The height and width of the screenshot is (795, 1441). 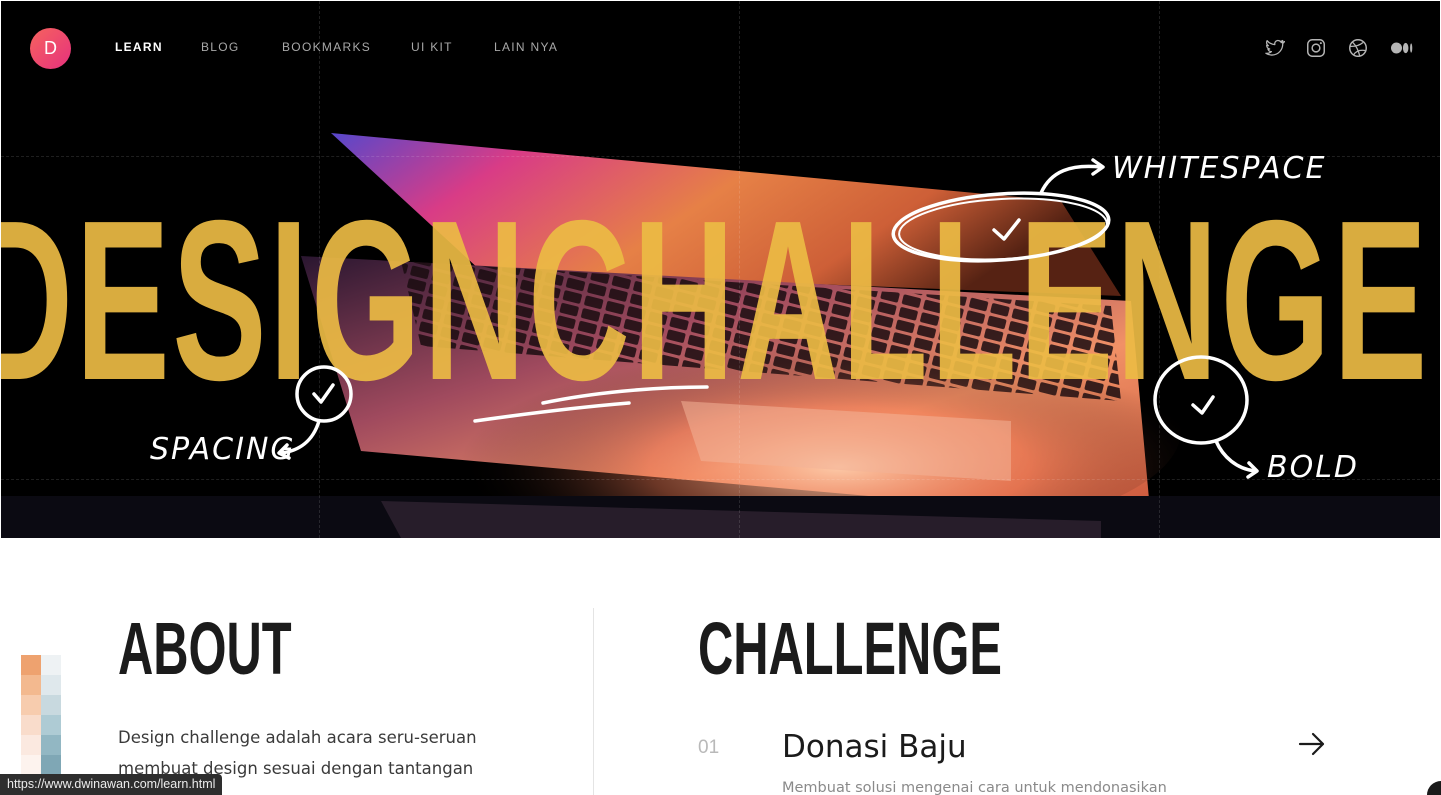 What do you see at coordinates (50, 48) in the screenshot?
I see `site-logo: D` at bounding box center [50, 48].